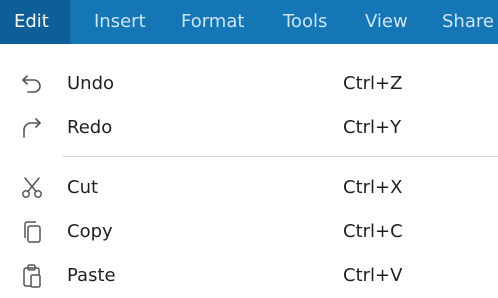 This screenshot has width=498, height=298. I want to click on paste-shortcut: Ctrl+V, so click(373, 275).